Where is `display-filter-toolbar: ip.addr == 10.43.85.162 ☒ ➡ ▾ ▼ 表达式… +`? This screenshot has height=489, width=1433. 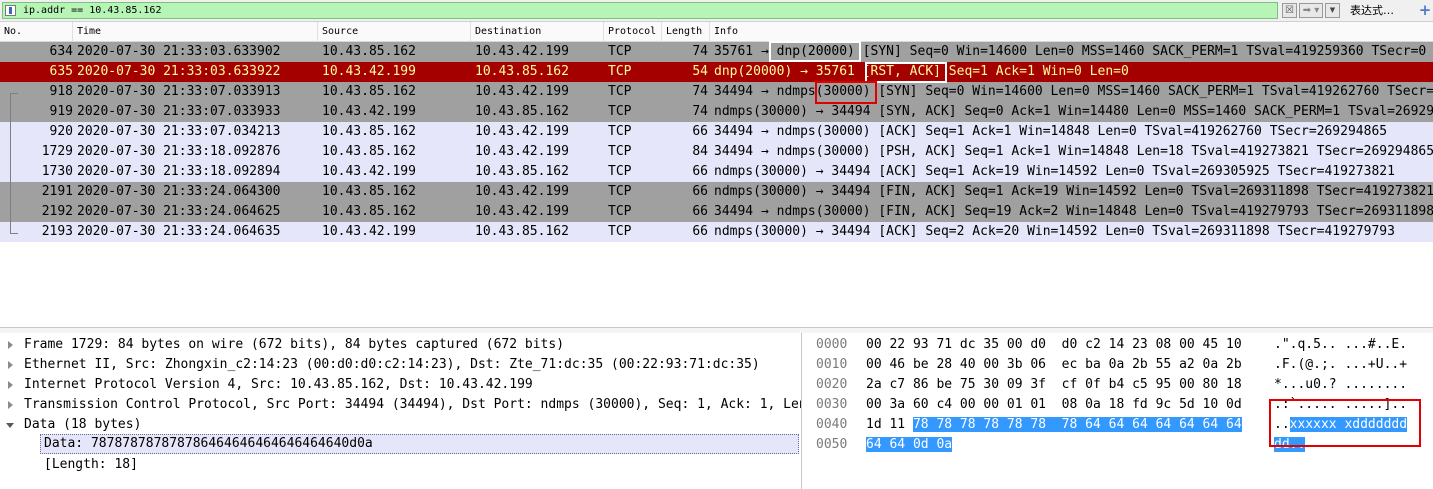
display-filter-toolbar: ip.addr == 10.43.85.162 ☒ ➡ ▾ ▼ 表达式… + is located at coordinates (716, 11).